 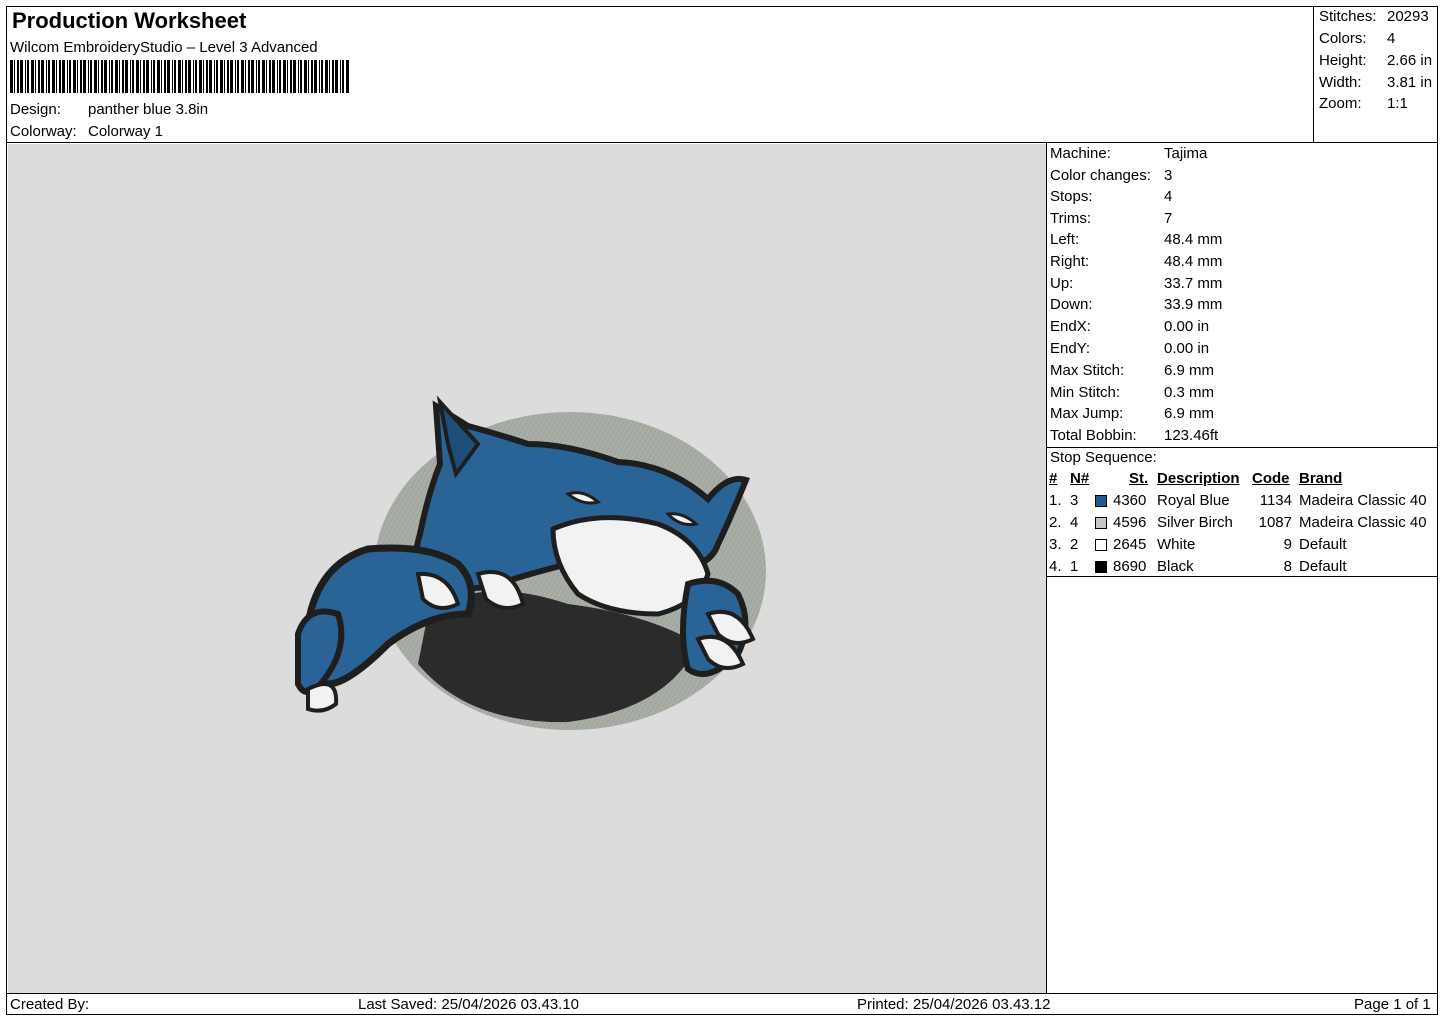 I want to click on col-header-code: Code, so click(x=1271, y=478).